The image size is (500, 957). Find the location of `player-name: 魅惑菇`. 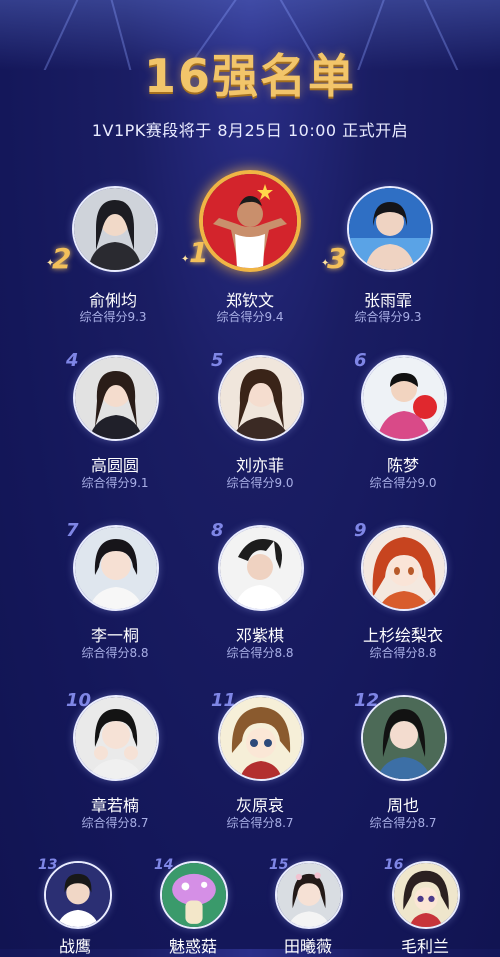

player-name: 魅惑菇 is located at coordinates (192, 946).